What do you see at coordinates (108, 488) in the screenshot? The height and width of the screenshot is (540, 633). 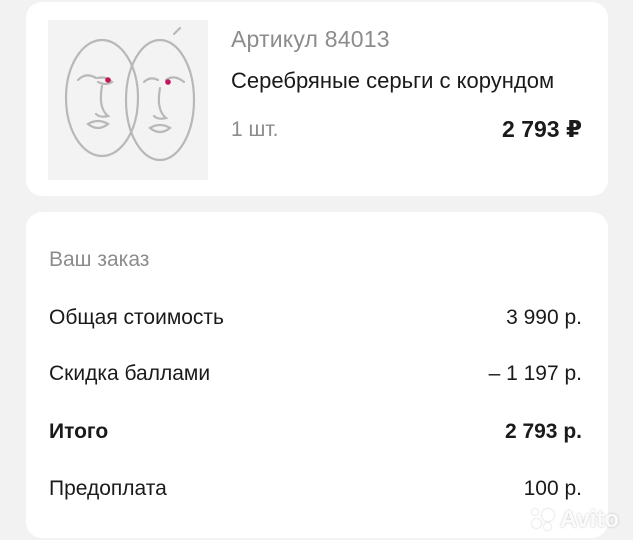 I see `summary-row-label: Предоплата` at bounding box center [108, 488].